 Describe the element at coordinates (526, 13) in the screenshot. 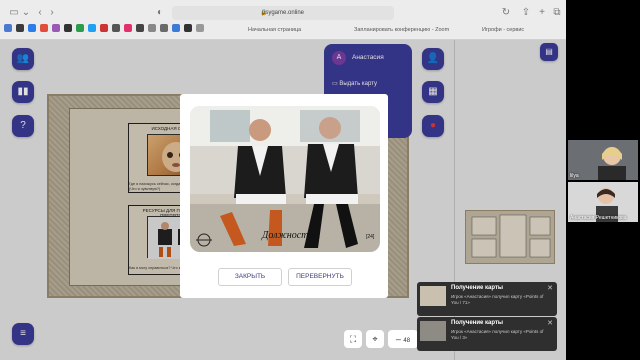

I see `share-icon: ⇪` at that location.